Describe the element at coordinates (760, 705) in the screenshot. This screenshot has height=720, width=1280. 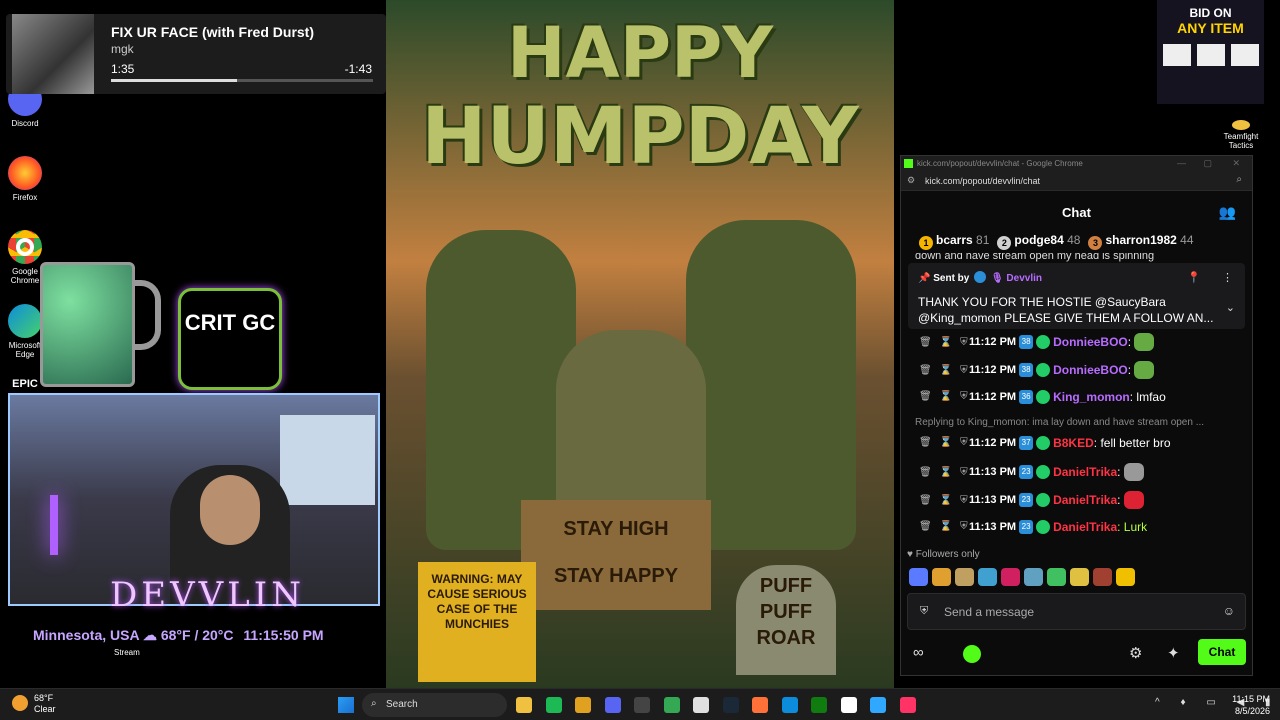
I see `firefox-icon` at that location.